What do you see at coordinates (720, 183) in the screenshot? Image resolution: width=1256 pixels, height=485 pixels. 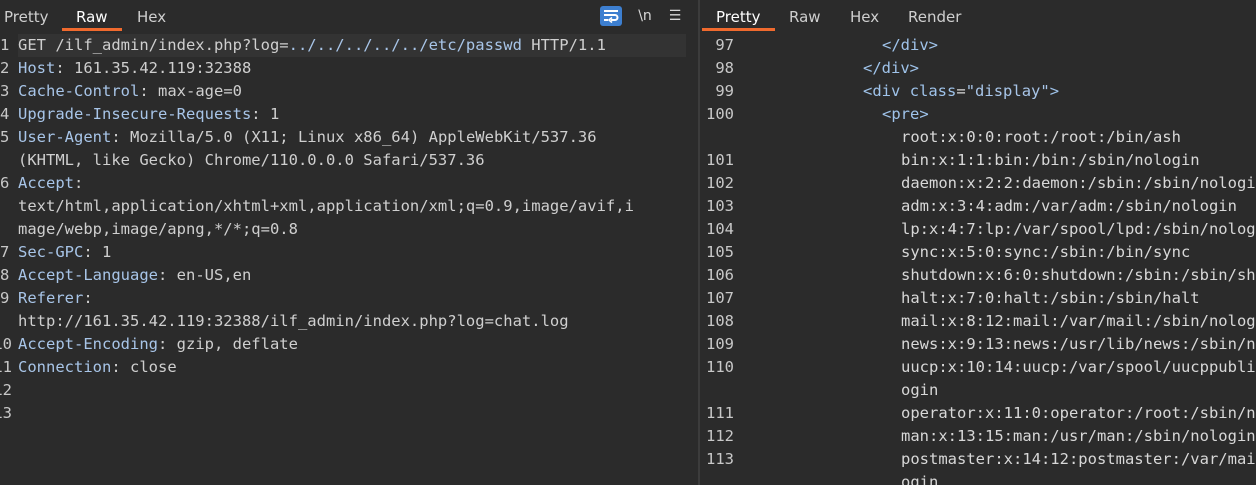 I see `line-number: 102` at bounding box center [720, 183].